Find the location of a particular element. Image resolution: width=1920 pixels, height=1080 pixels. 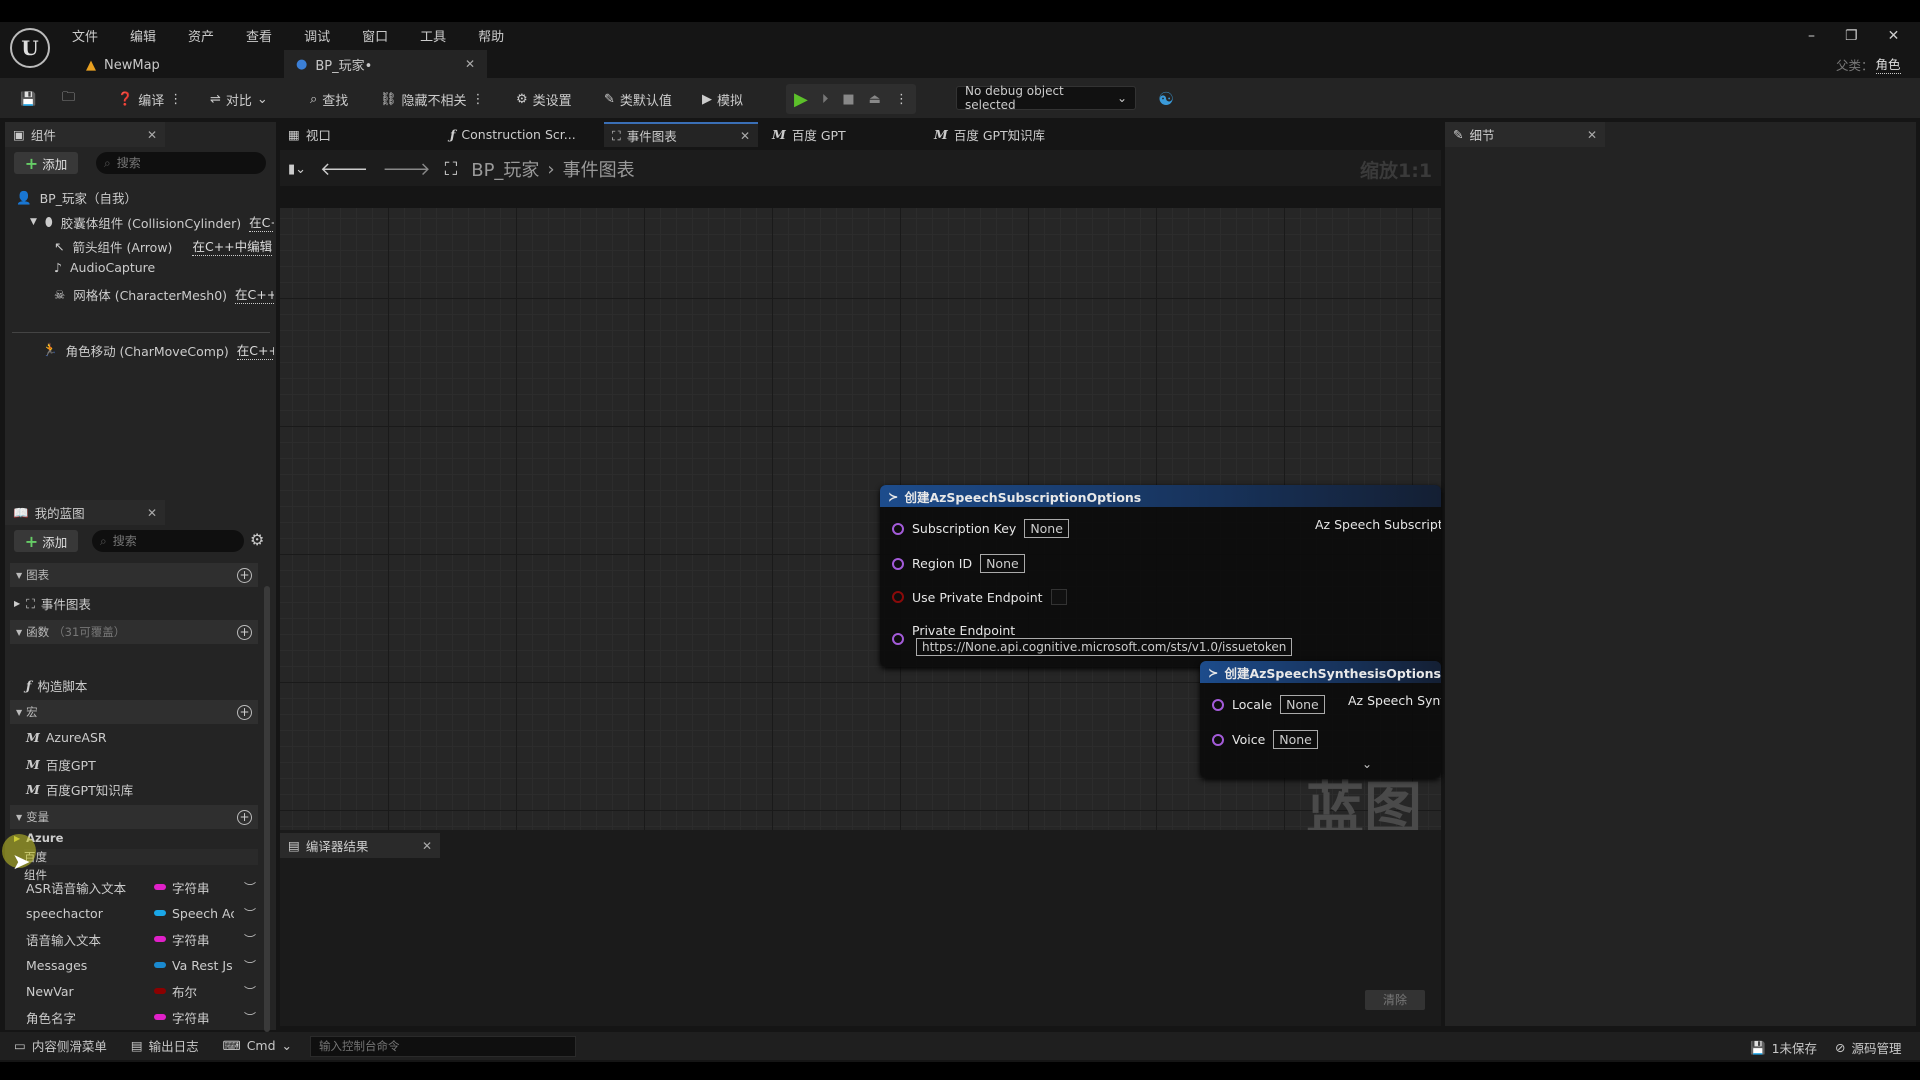

pin-voice: Voice None is located at coordinates (1265, 739).